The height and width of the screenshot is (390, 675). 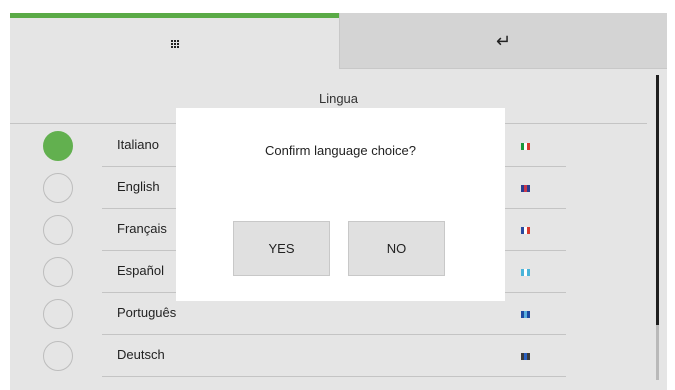 What do you see at coordinates (340, 150) in the screenshot?
I see `dialog-message: Confirm language choice?` at bounding box center [340, 150].